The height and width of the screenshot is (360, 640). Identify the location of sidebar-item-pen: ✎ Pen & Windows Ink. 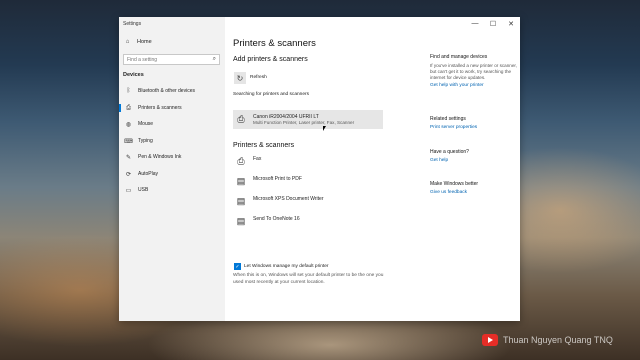
(172, 157).